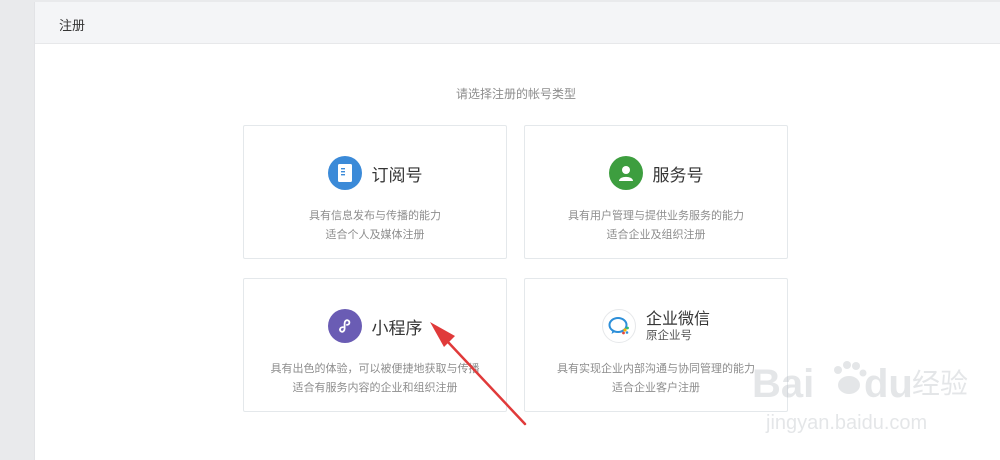 The image size is (1000, 460). I want to click on card-description: 具有出色的体验，可以被便捷地获取与传播 适合有服务内容的企业和组织注册, so click(375, 378).